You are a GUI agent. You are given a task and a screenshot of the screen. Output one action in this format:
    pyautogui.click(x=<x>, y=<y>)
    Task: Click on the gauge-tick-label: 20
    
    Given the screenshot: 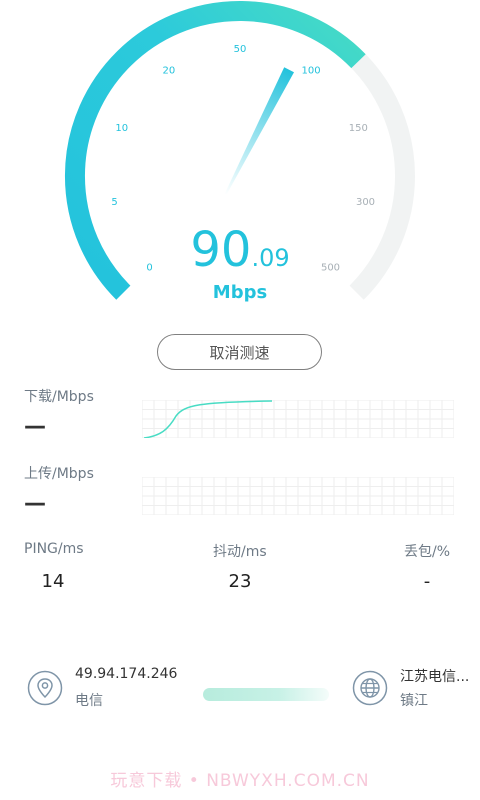 What is the action you would take?
    pyautogui.click(x=169, y=71)
    